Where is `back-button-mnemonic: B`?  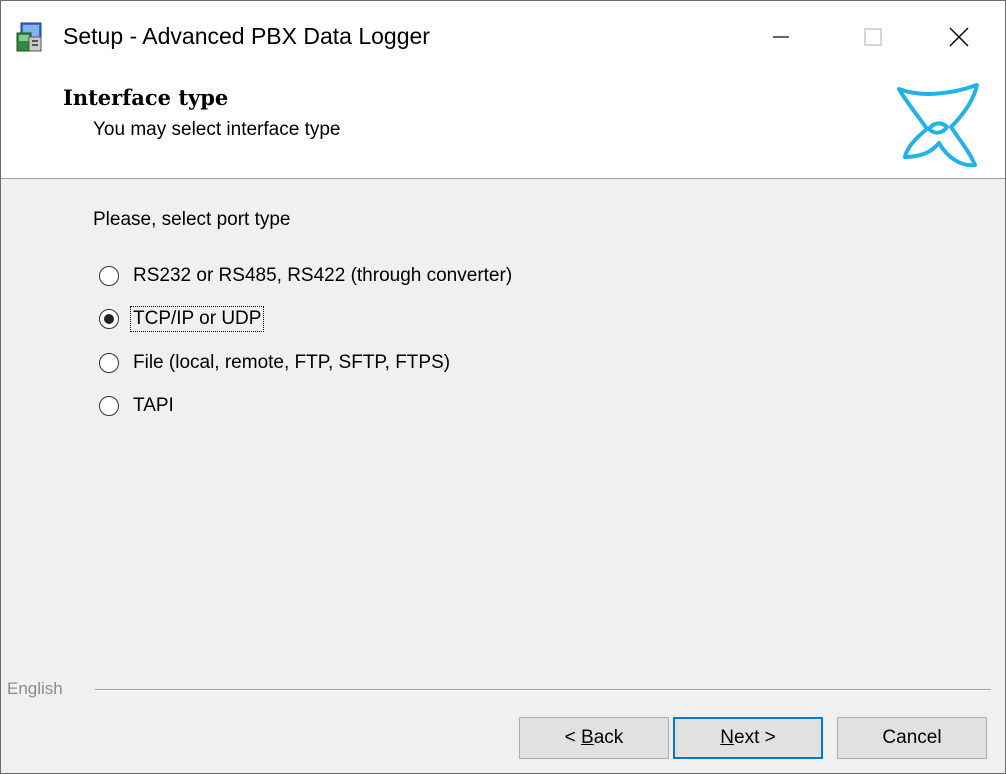 back-button-mnemonic: B is located at coordinates (587, 737).